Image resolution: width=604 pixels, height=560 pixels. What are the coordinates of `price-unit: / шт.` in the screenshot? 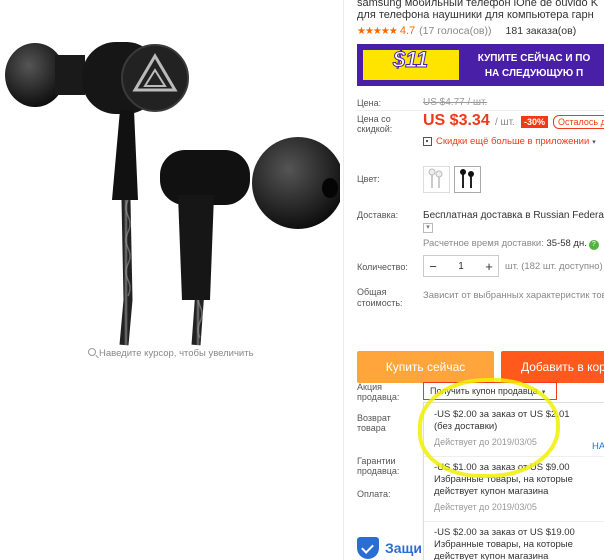 It's located at (505, 122).